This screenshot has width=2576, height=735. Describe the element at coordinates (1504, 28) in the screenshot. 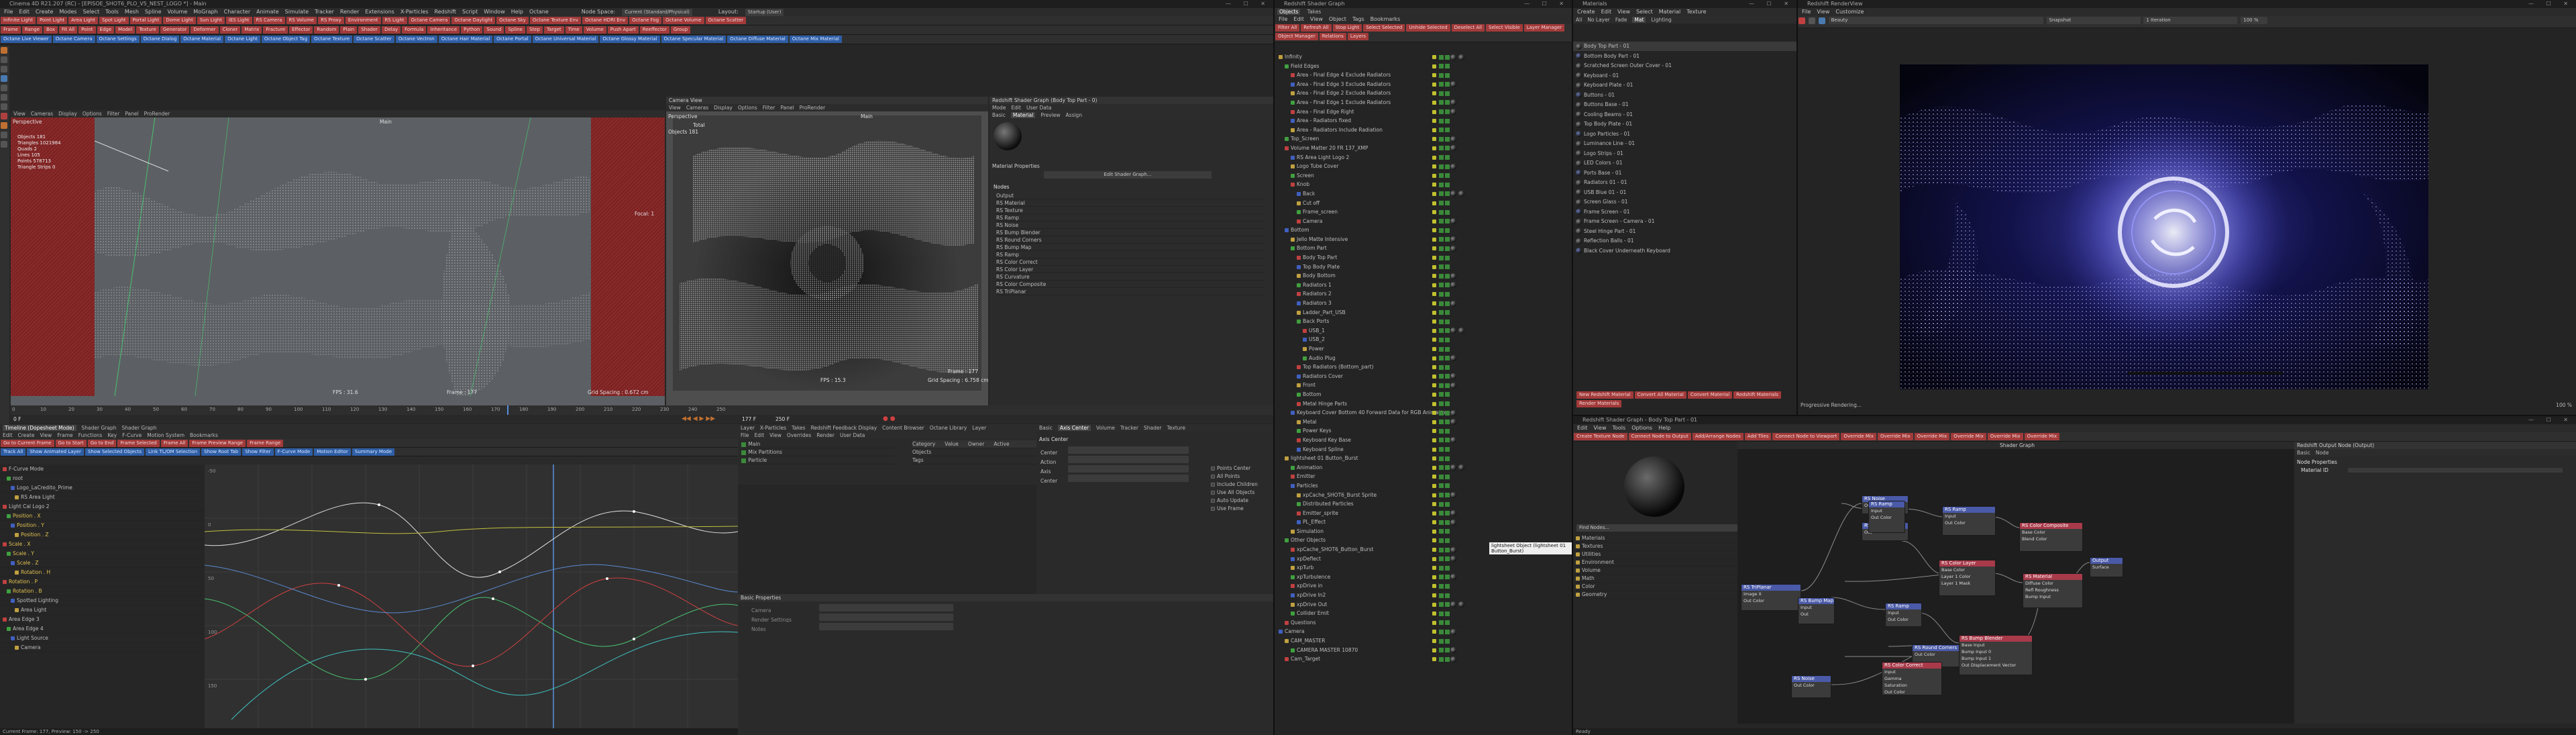

I see `om-mode-button: Select Visible` at that location.